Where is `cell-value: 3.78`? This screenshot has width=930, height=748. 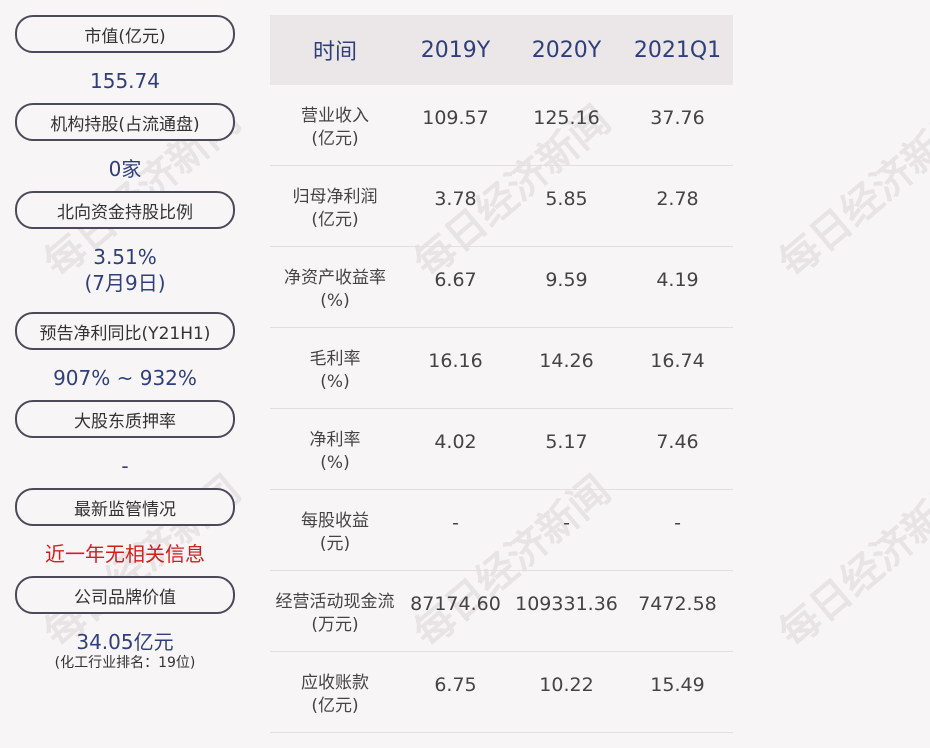 cell-value: 3.78 is located at coordinates (455, 199).